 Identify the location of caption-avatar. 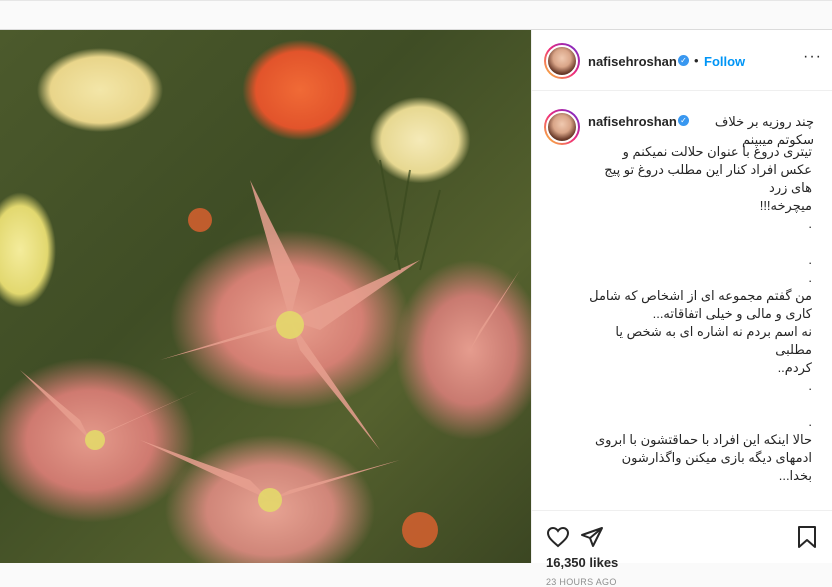
(562, 127).